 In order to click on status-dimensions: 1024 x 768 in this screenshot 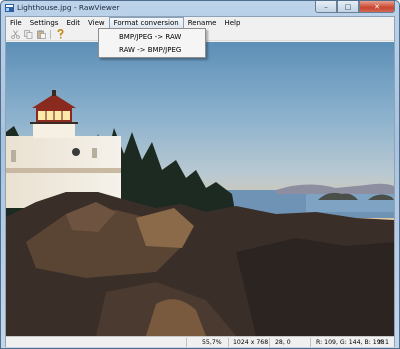, I will do `click(251, 342)`.